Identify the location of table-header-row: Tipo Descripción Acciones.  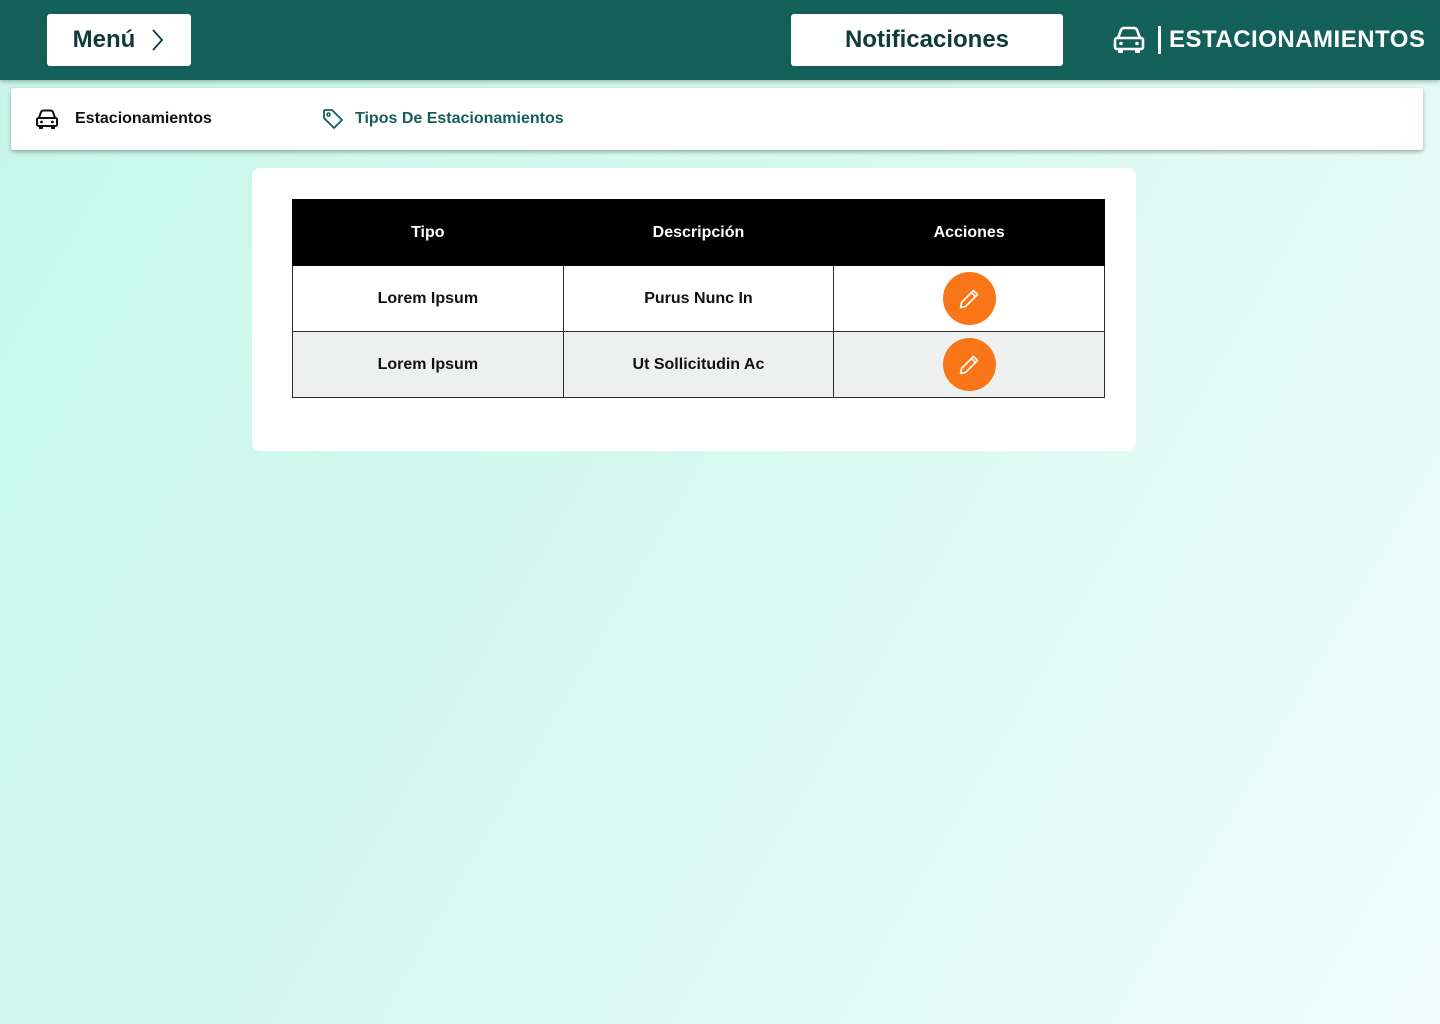
(698, 232).